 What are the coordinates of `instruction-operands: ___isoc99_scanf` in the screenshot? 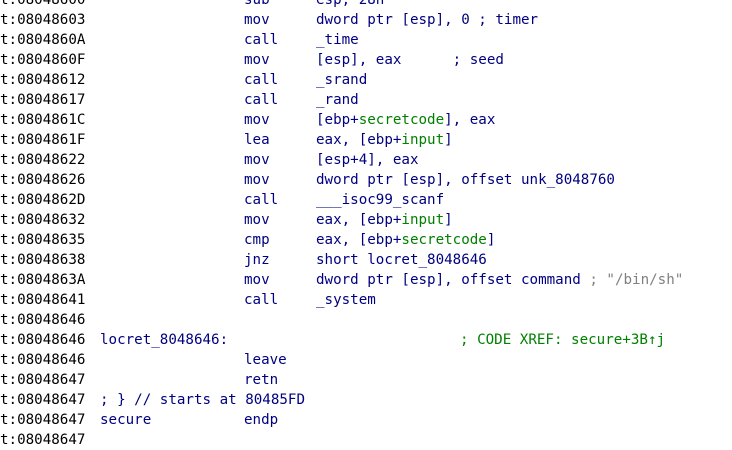 It's located at (380, 200).